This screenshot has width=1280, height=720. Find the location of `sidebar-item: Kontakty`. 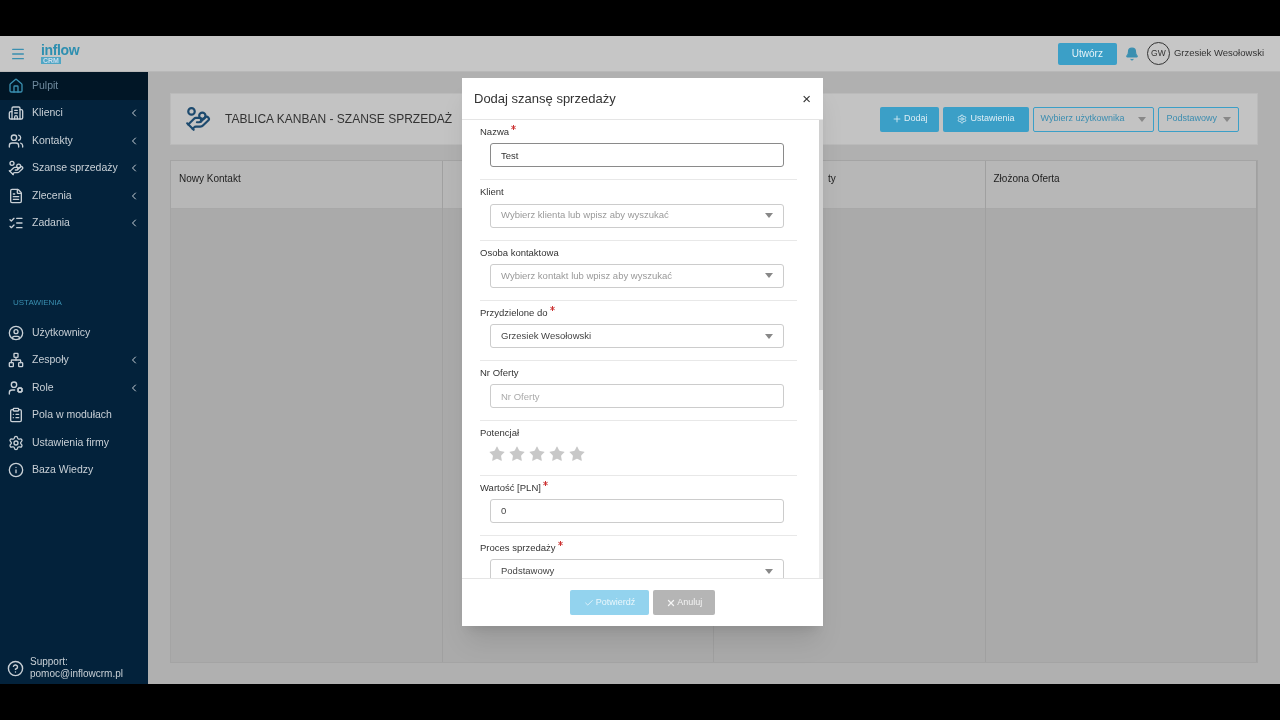

sidebar-item: Kontakty is located at coordinates (74, 141).